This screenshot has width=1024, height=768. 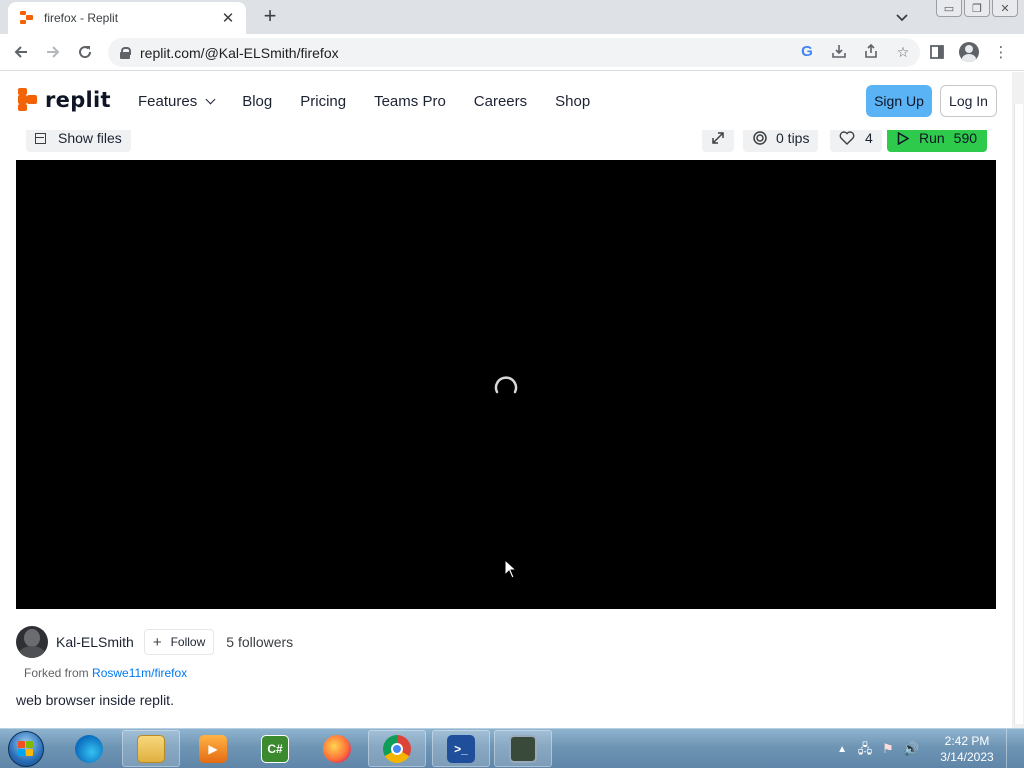 What do you see at coordinates (139, 673) in the screenshot?
I see `forked-source-link: Roswe11m/firefox` at bounding box center [139, 673].